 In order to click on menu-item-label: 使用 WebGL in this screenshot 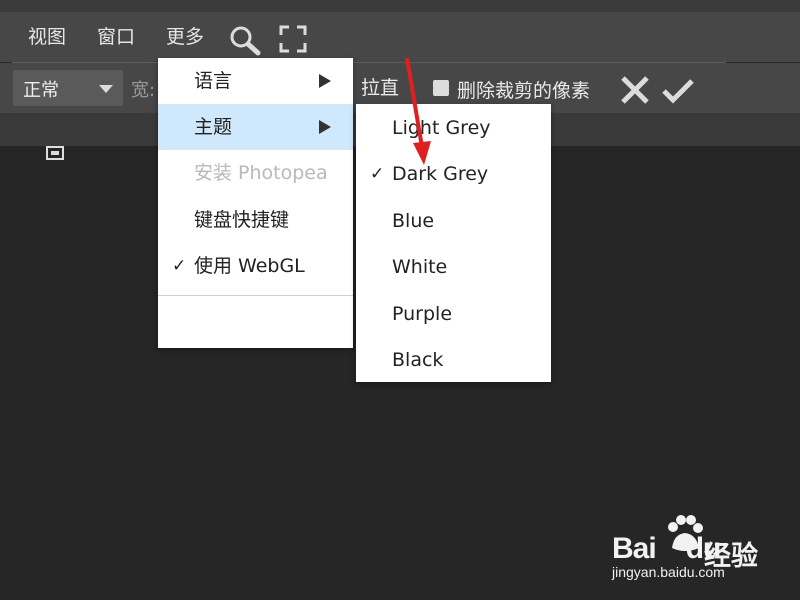, I will do `click(249, 266)`.